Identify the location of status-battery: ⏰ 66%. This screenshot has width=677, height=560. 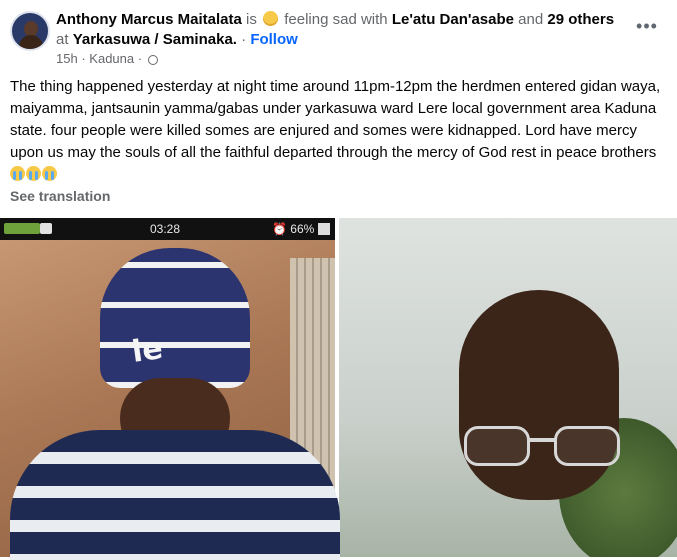
(293, 229).